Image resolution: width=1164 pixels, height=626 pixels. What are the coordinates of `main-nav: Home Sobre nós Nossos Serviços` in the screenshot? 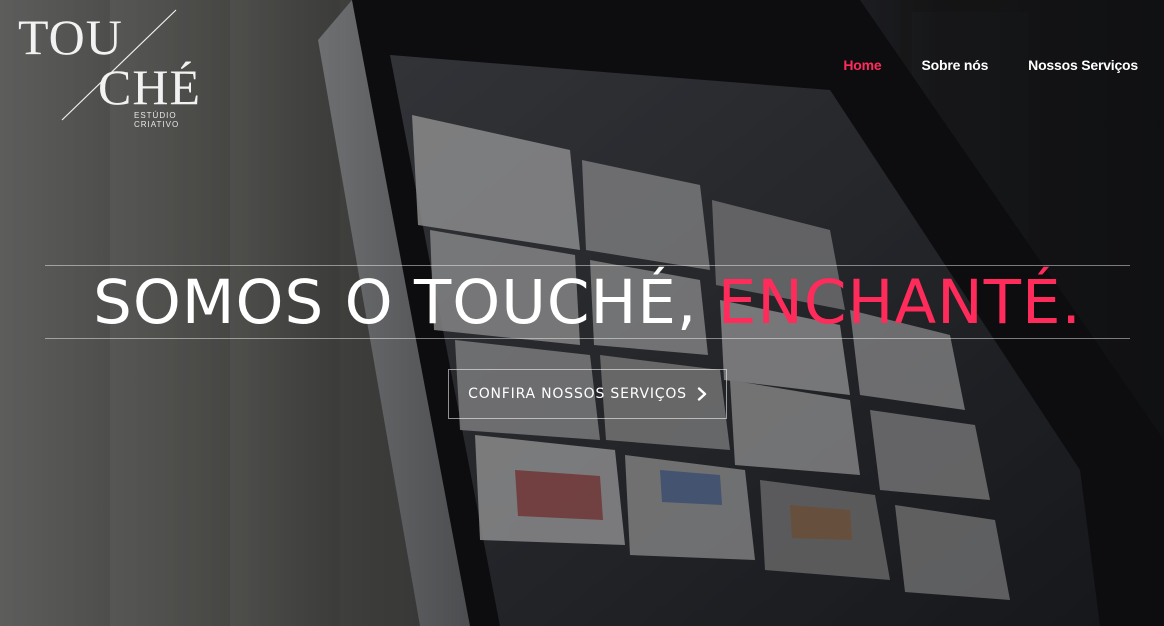 It's located at (990, 65).